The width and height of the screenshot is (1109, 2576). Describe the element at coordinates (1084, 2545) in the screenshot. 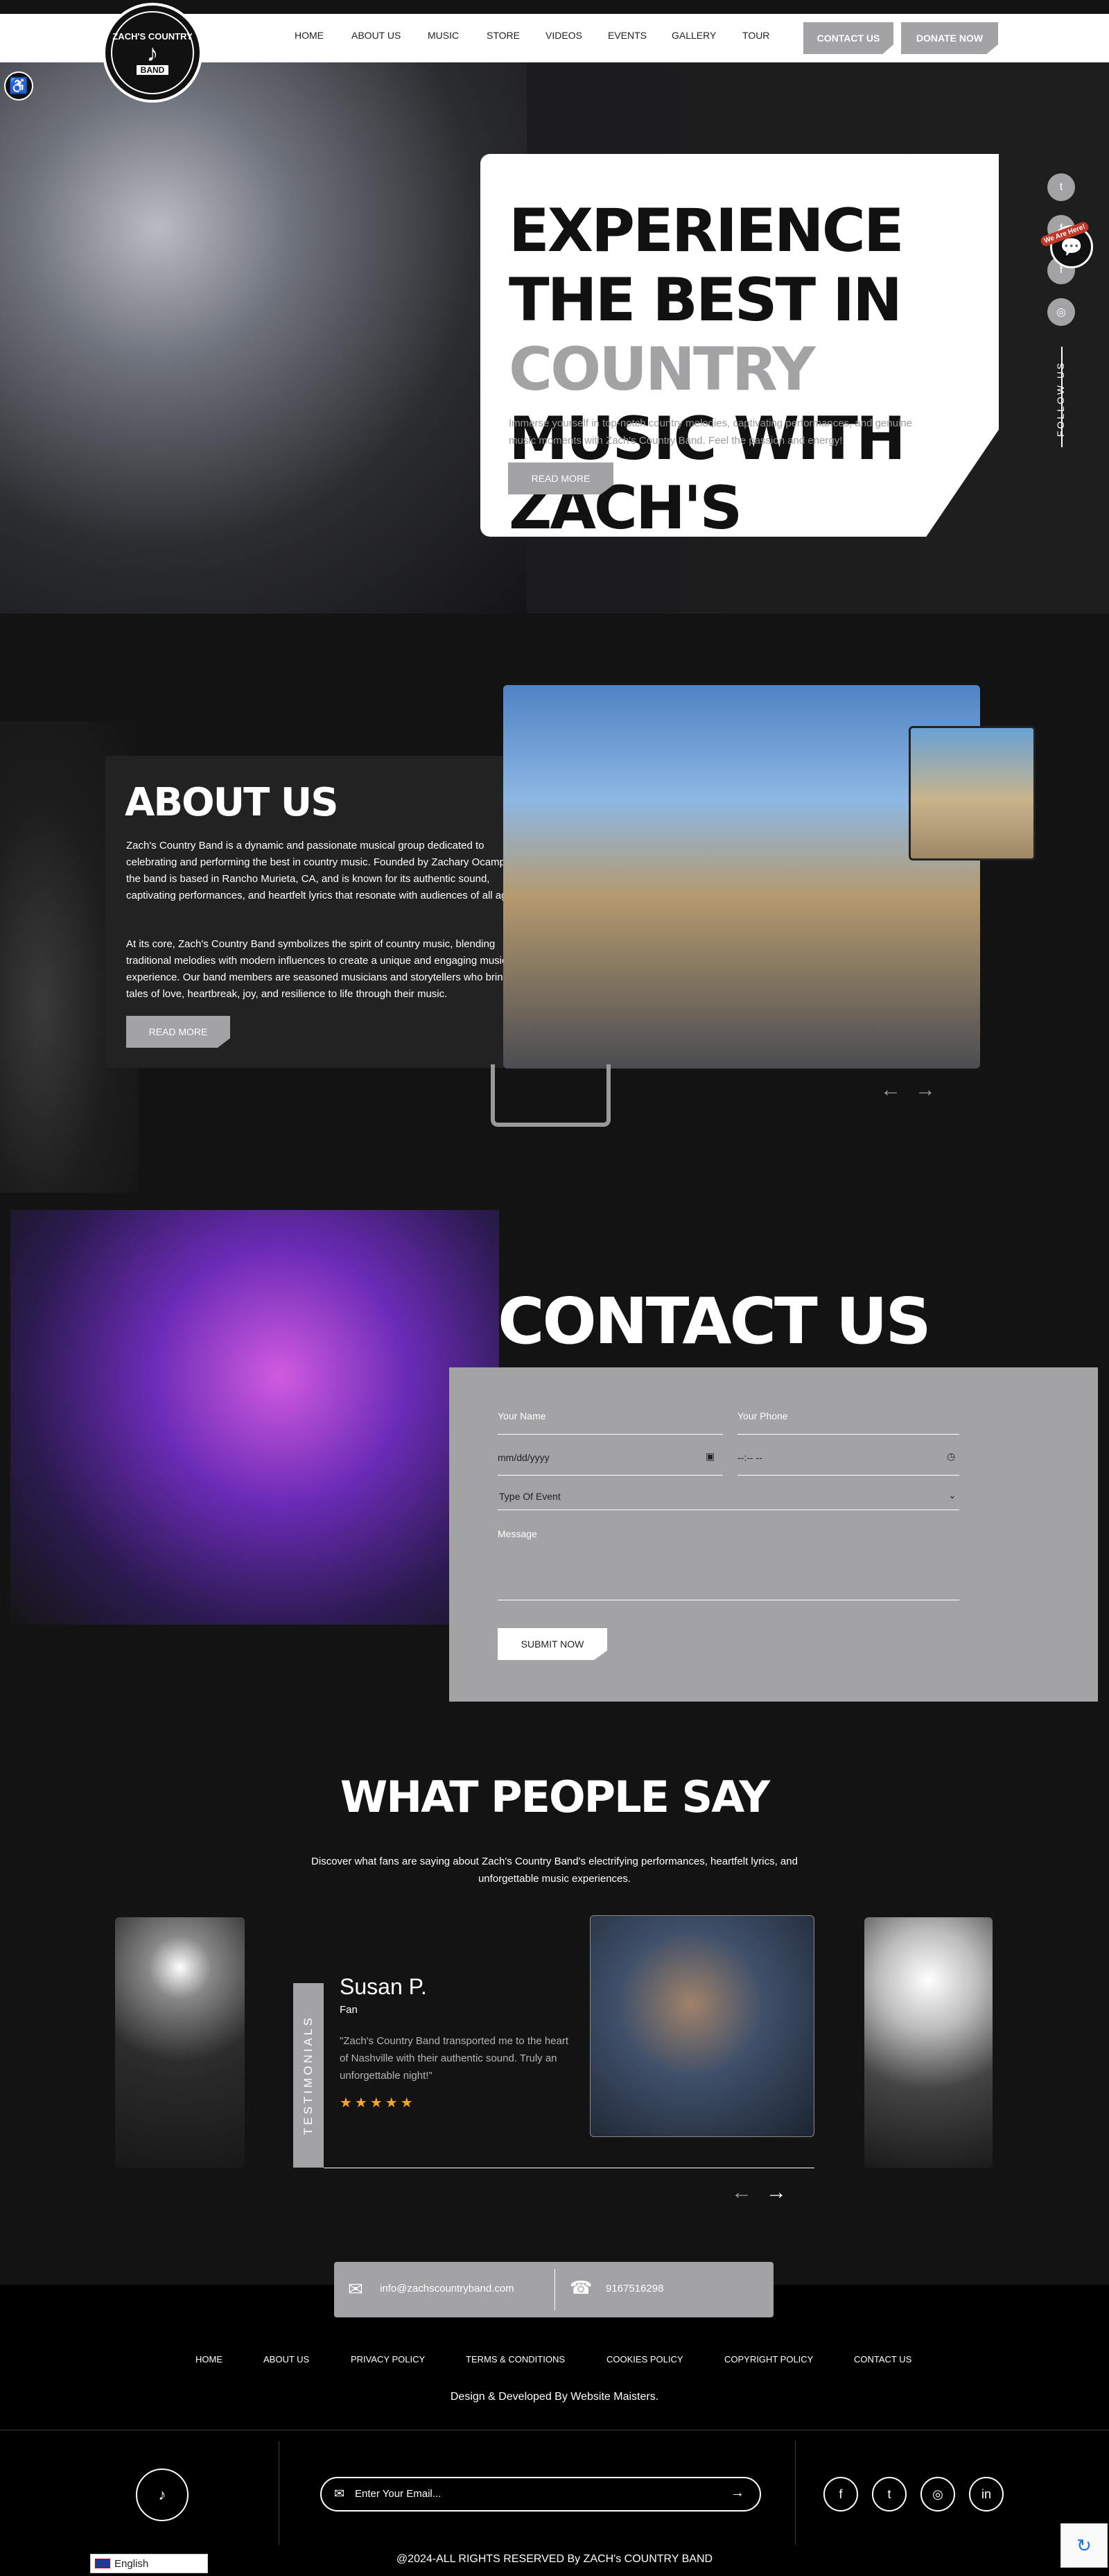

I see `recaptcha-icon: ↻` at that location.